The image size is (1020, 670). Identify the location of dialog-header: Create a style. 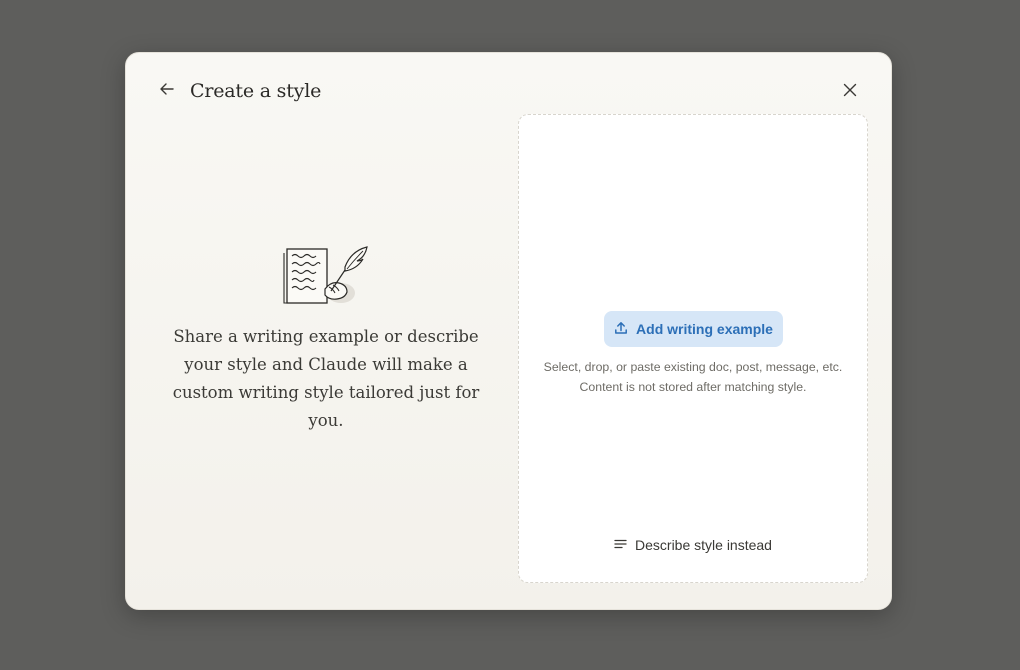
(238, 91).